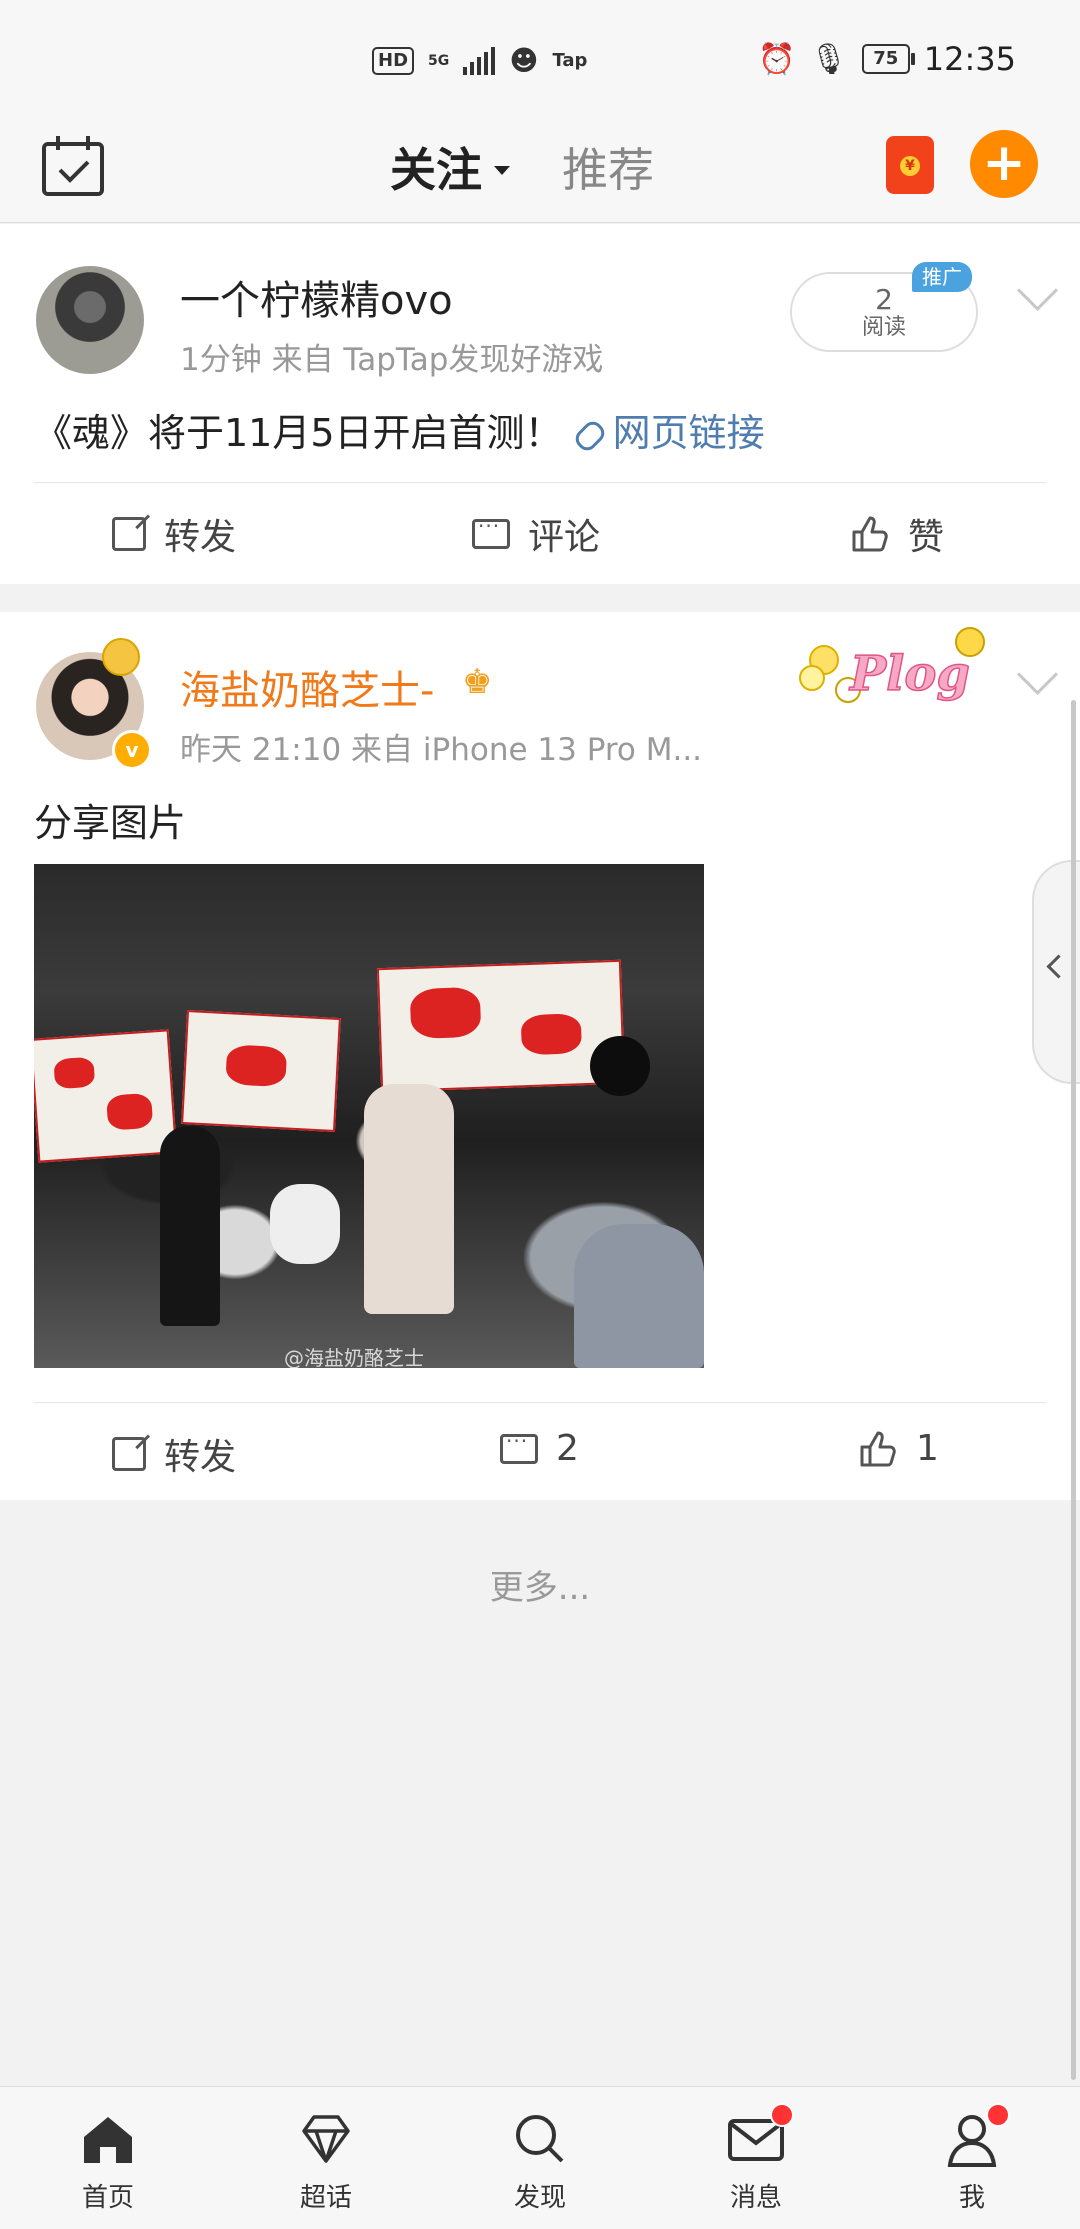 The height and width of the screenshot is (2229, 1080). Describe the element at coordinates (325, 2198) in the screenshot. I see `tab-super-topic-label: 超话` at that location.